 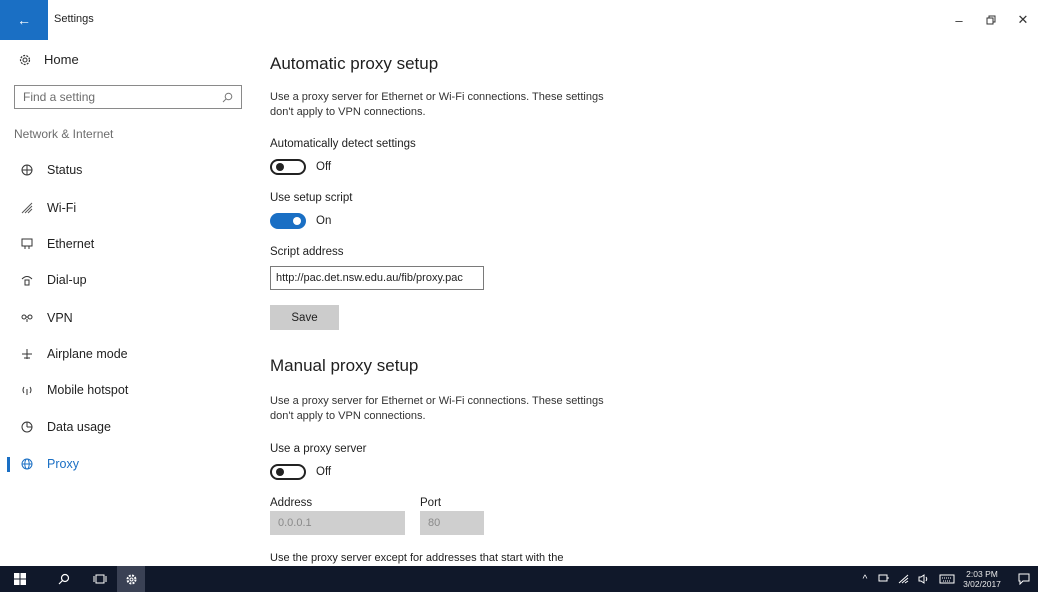 What do you see at coordinates (74, 19) in the screenshot?
I see `window-title: Settings` at bounding box center [74, 19].